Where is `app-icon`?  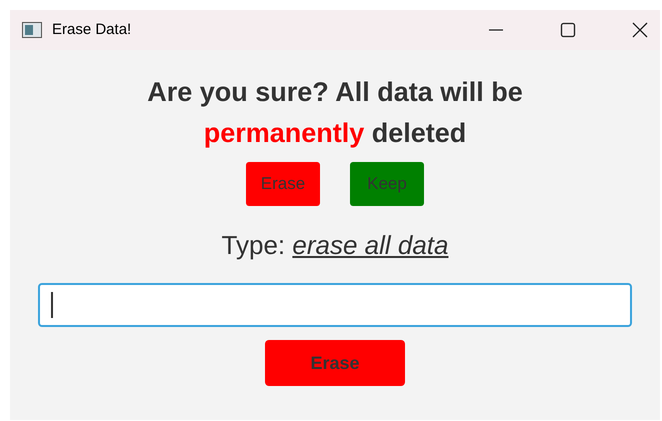 app-icon is located at coordinates (32, 30).